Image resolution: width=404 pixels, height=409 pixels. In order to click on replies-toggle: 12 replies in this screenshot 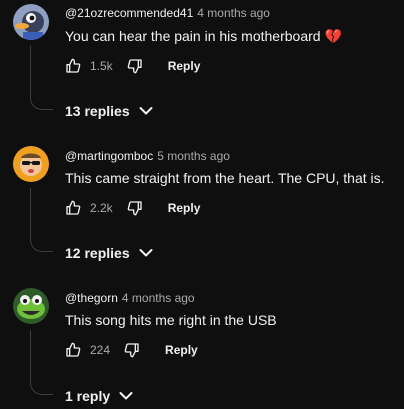, I will do `click(109, 253)`.